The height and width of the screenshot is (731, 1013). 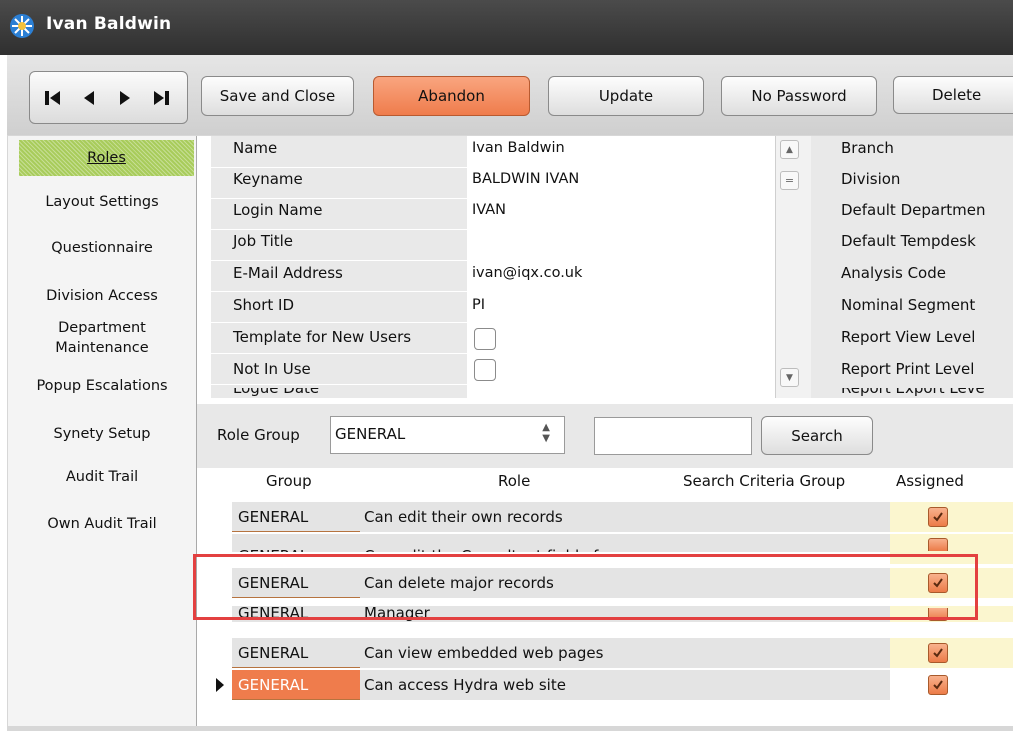 I want to click on sidebar-item-label: Maintenance, so click(x=102, y=348).